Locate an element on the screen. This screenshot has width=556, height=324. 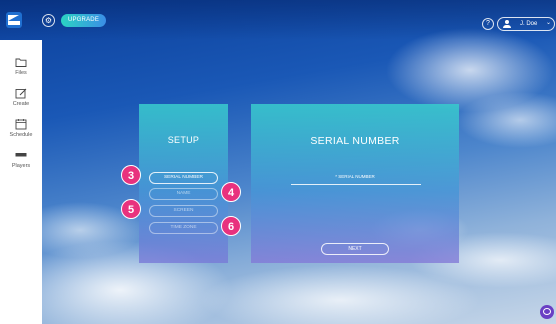
calendar-icon is located at coordinates (21, 124).